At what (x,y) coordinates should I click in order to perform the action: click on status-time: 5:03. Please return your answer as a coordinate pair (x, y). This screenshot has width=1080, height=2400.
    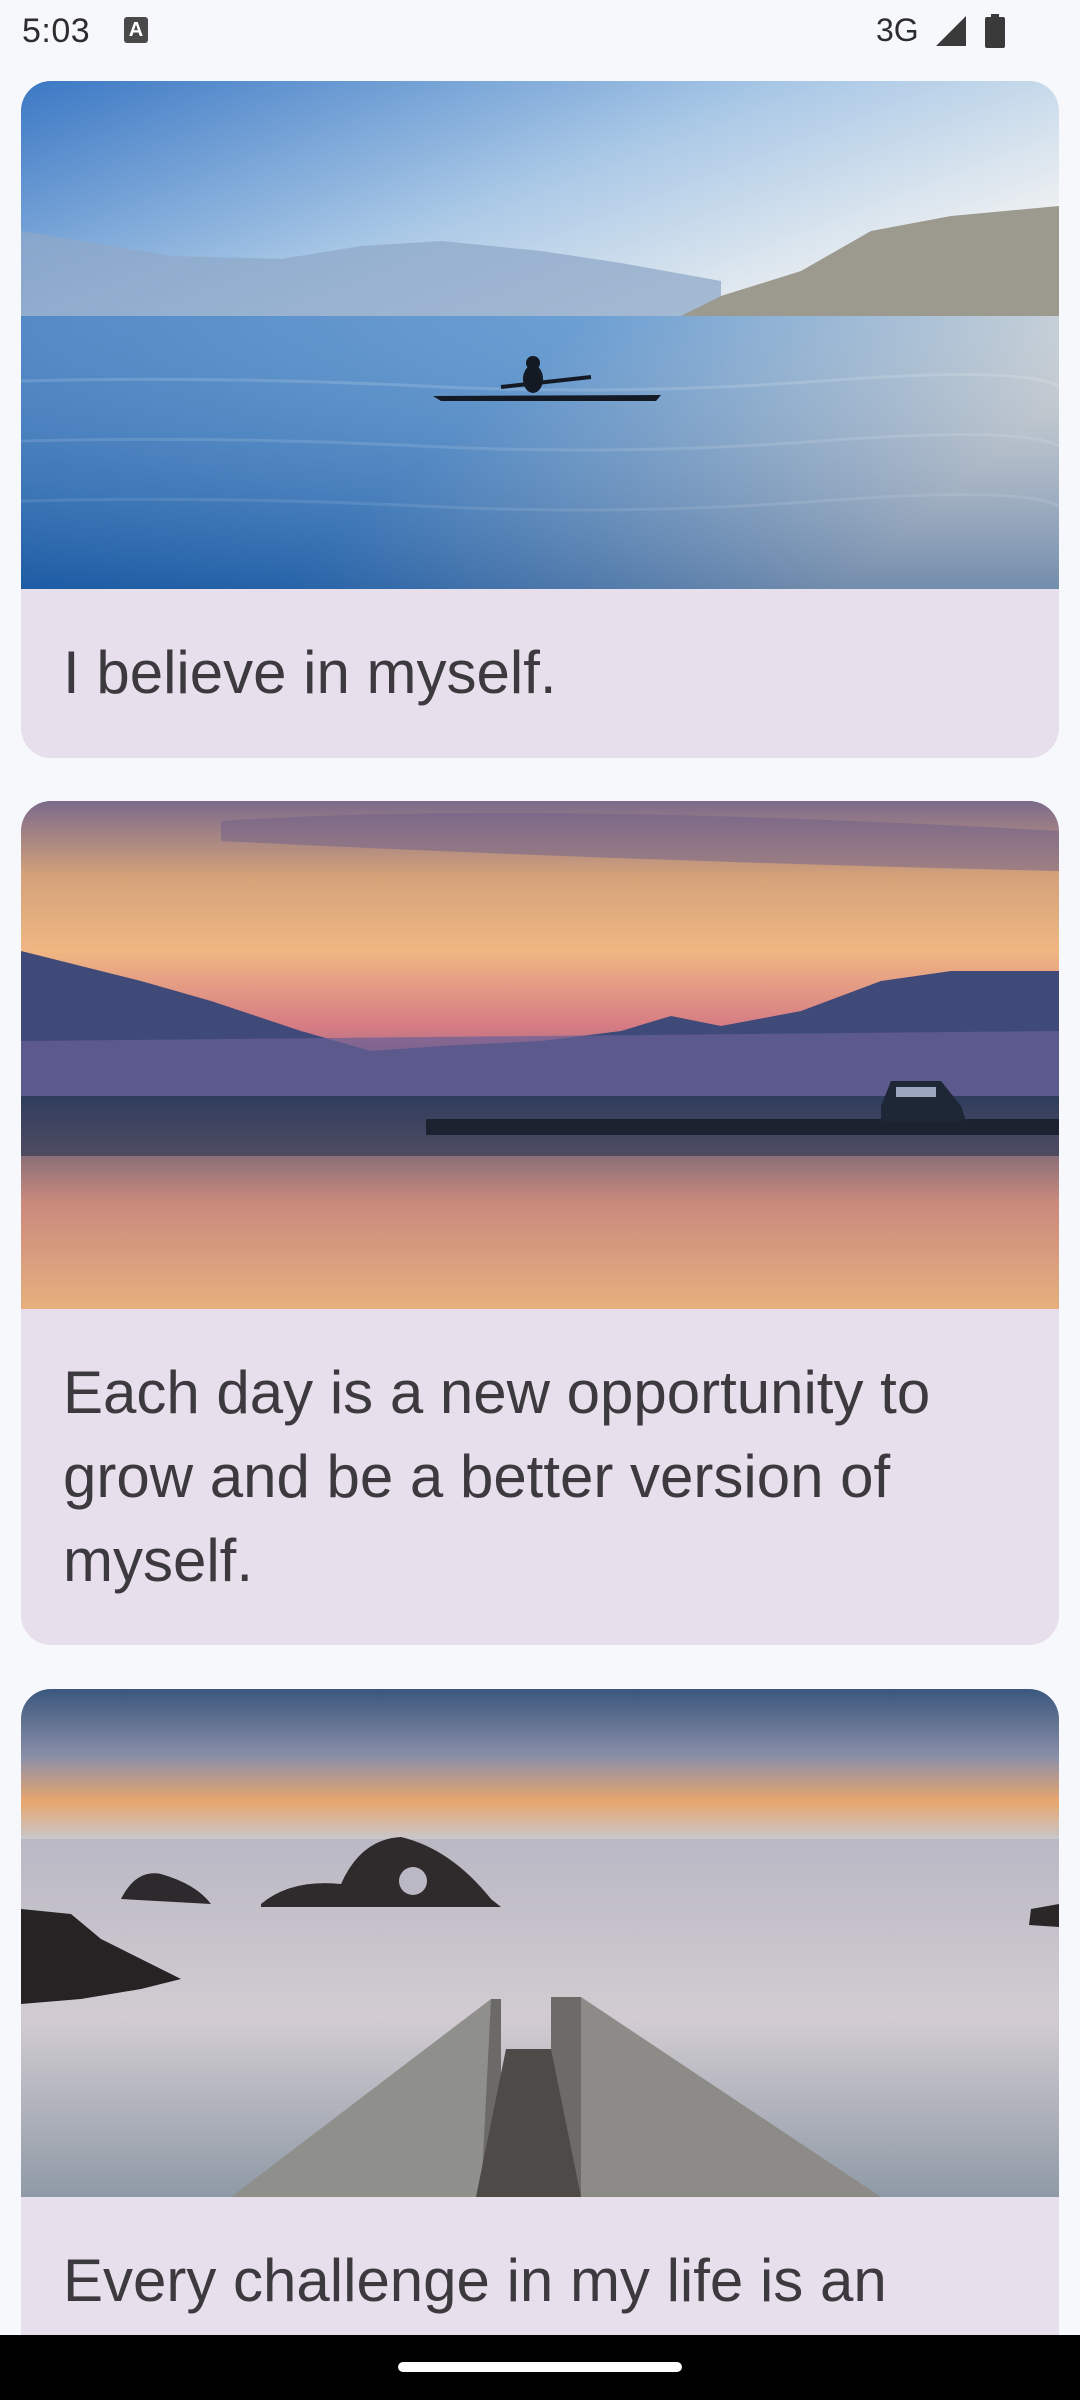
    Looking at the image, I should click on (56, 31).